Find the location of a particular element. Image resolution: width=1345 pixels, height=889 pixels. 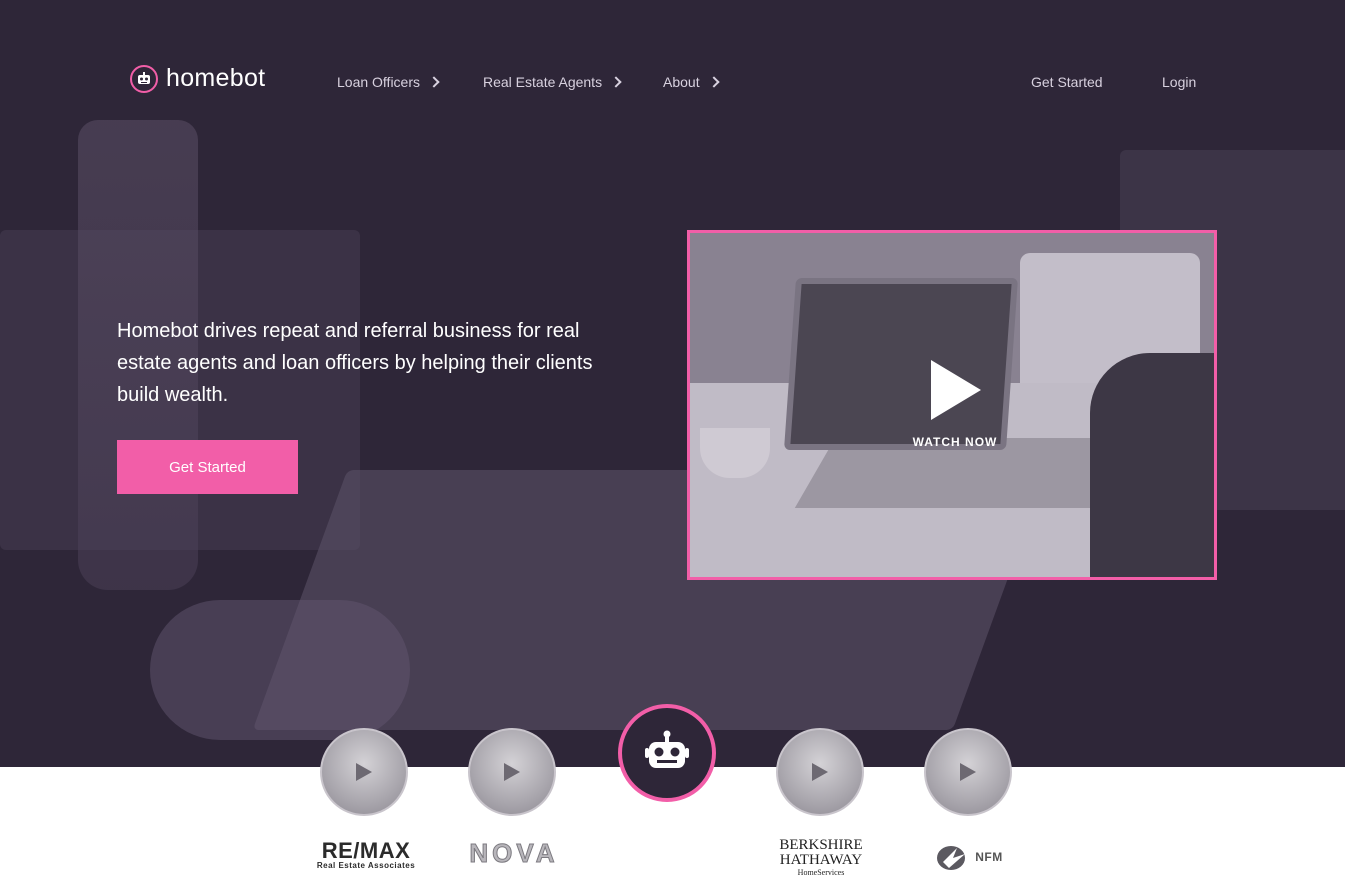

remax-logo: RE/MAX Real Estate Associates is located at coordinates (366, 854).